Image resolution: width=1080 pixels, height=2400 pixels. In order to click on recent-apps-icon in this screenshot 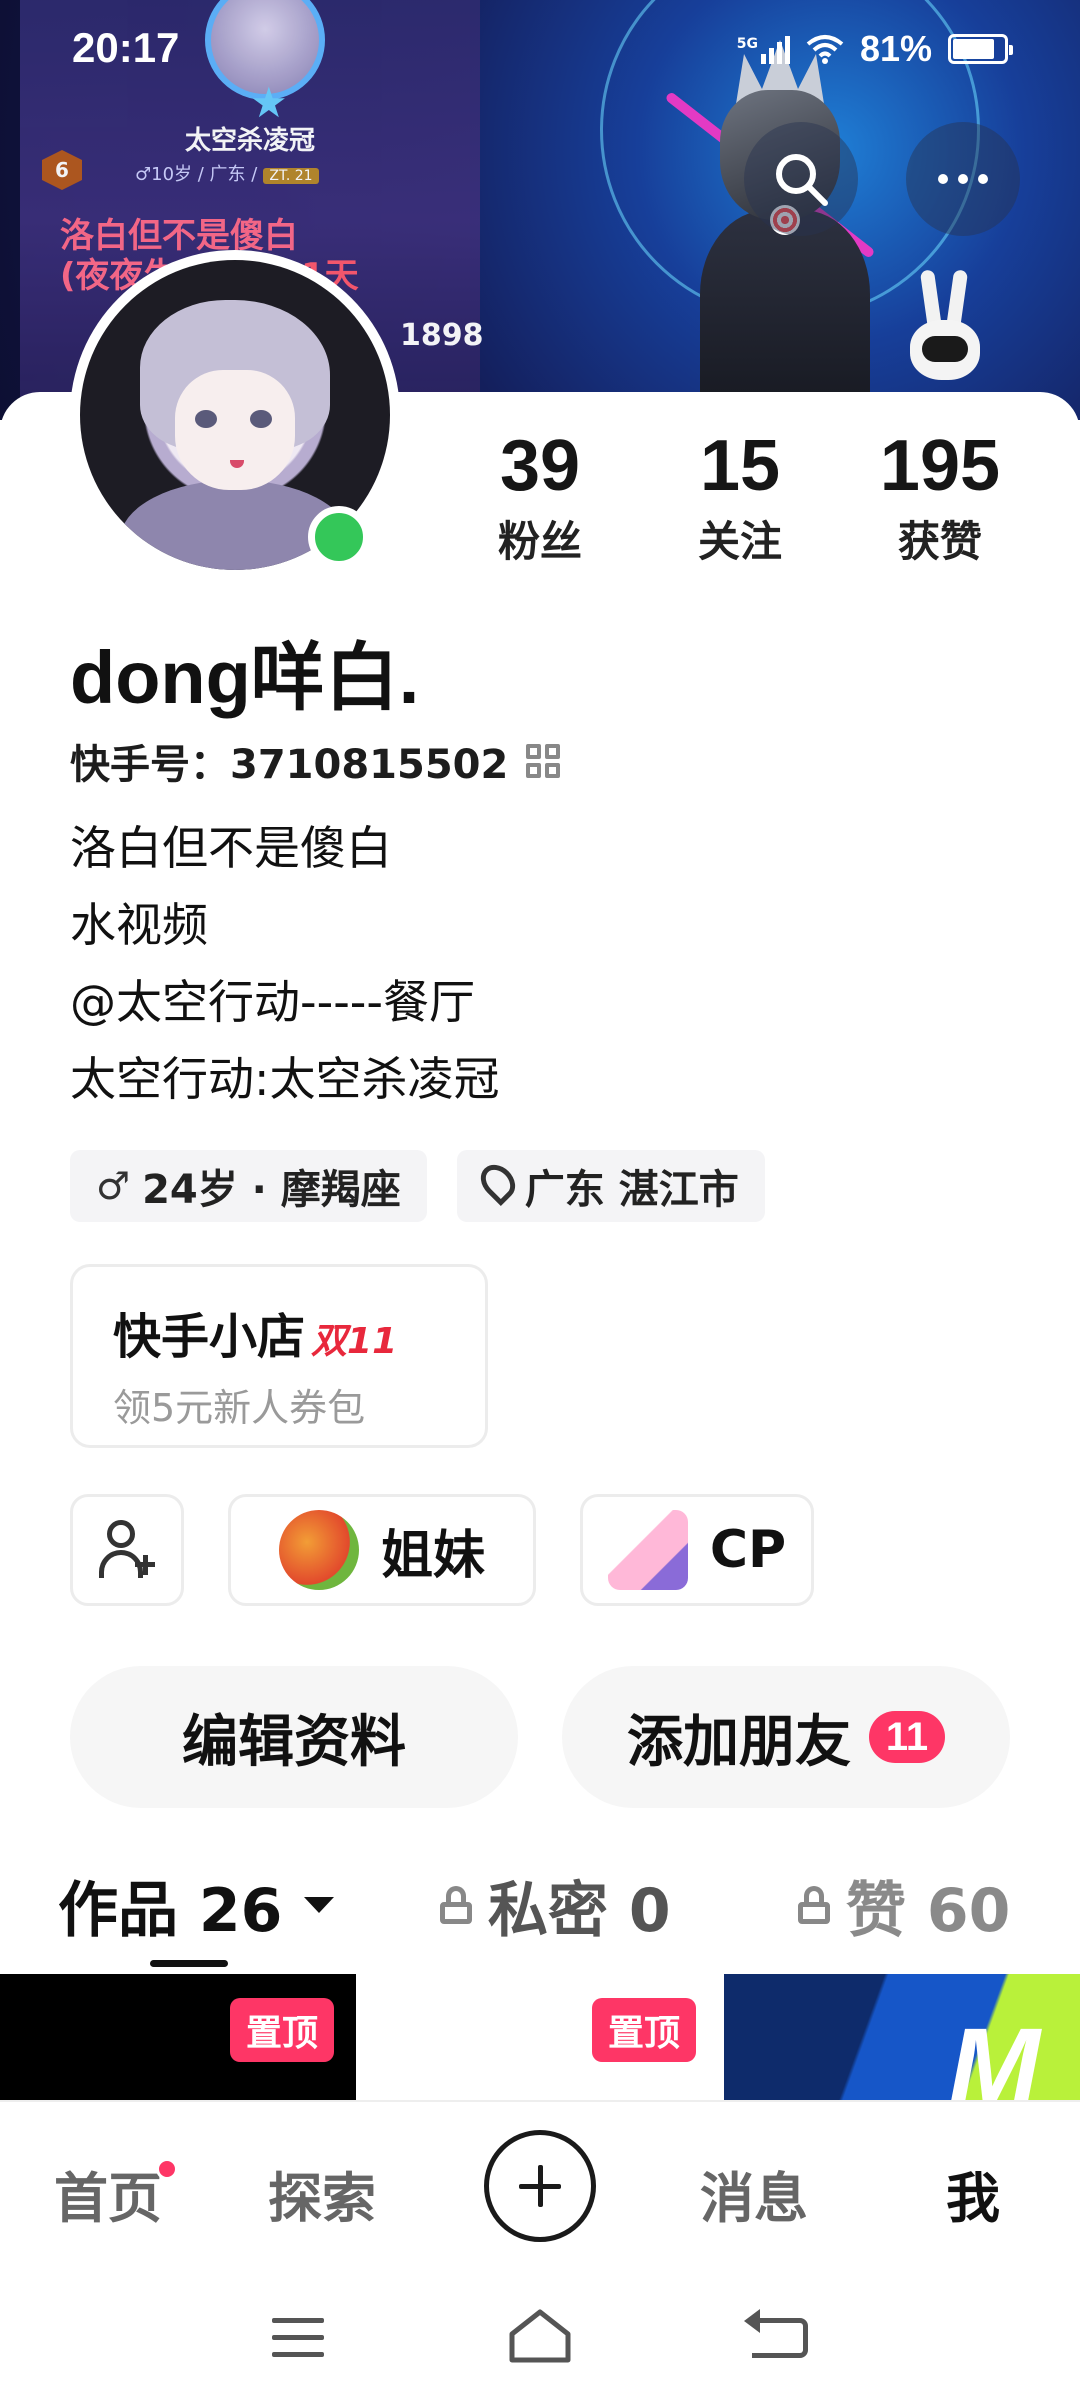, I will do `click(298, 2338)`.